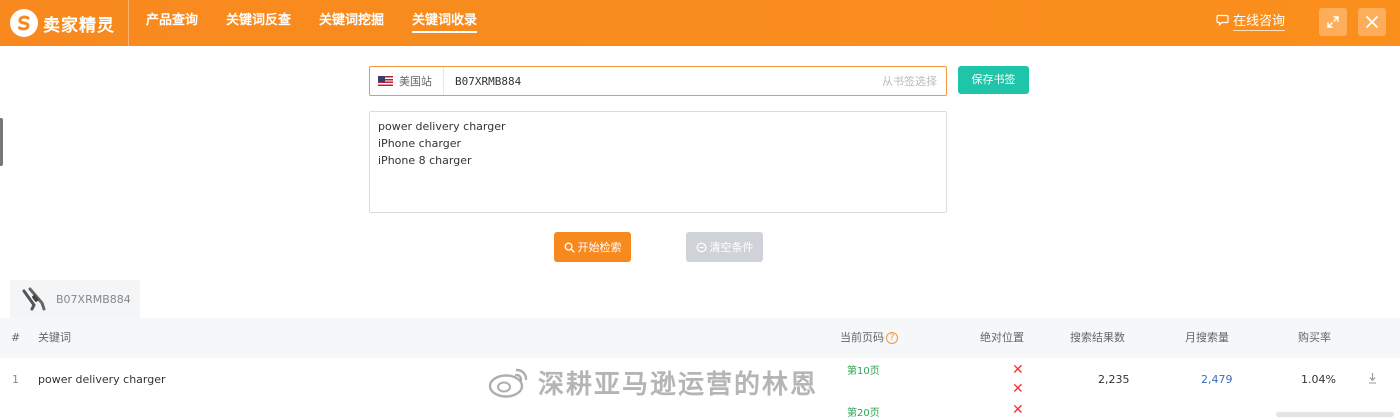  What do you see at coordinates (700, 23) in the screenshot?
I see `top-bar: 卖家精灵 产品查询 关键词反查 关键词挖掘 关键词收录 在线咨询` at bounding box center [700, 23].